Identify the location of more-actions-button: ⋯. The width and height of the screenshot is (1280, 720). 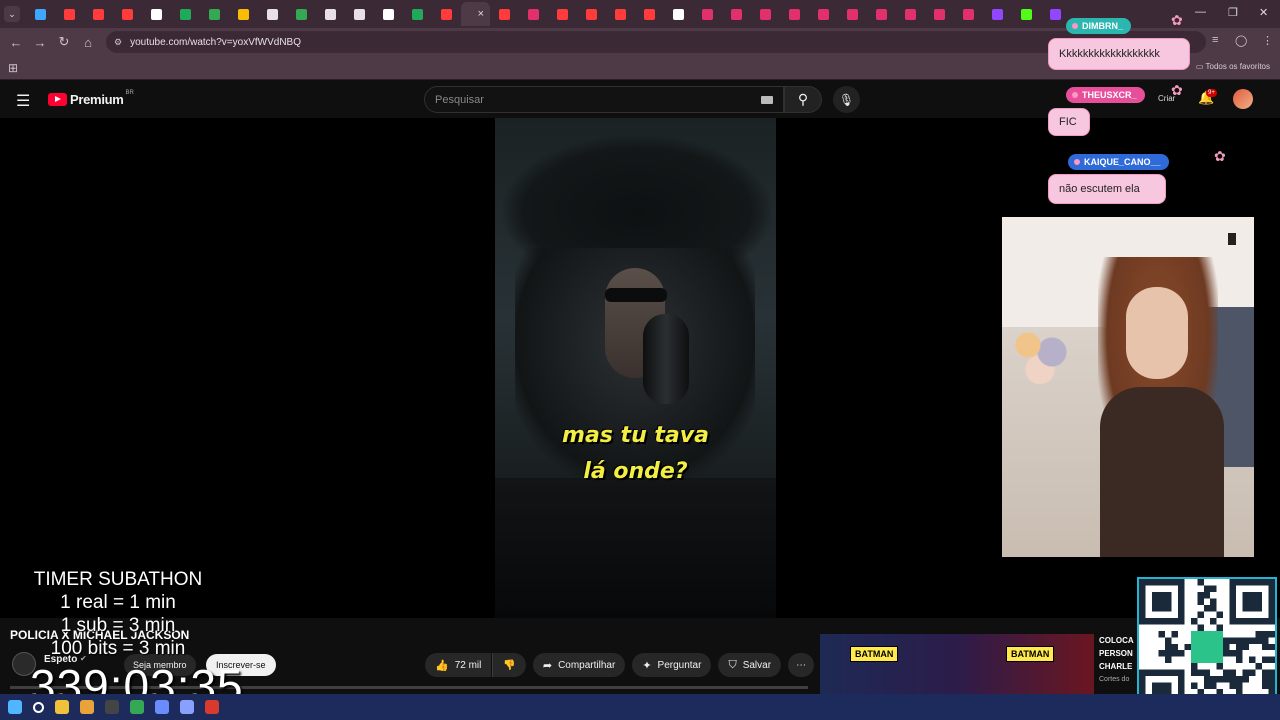
(801, 665).